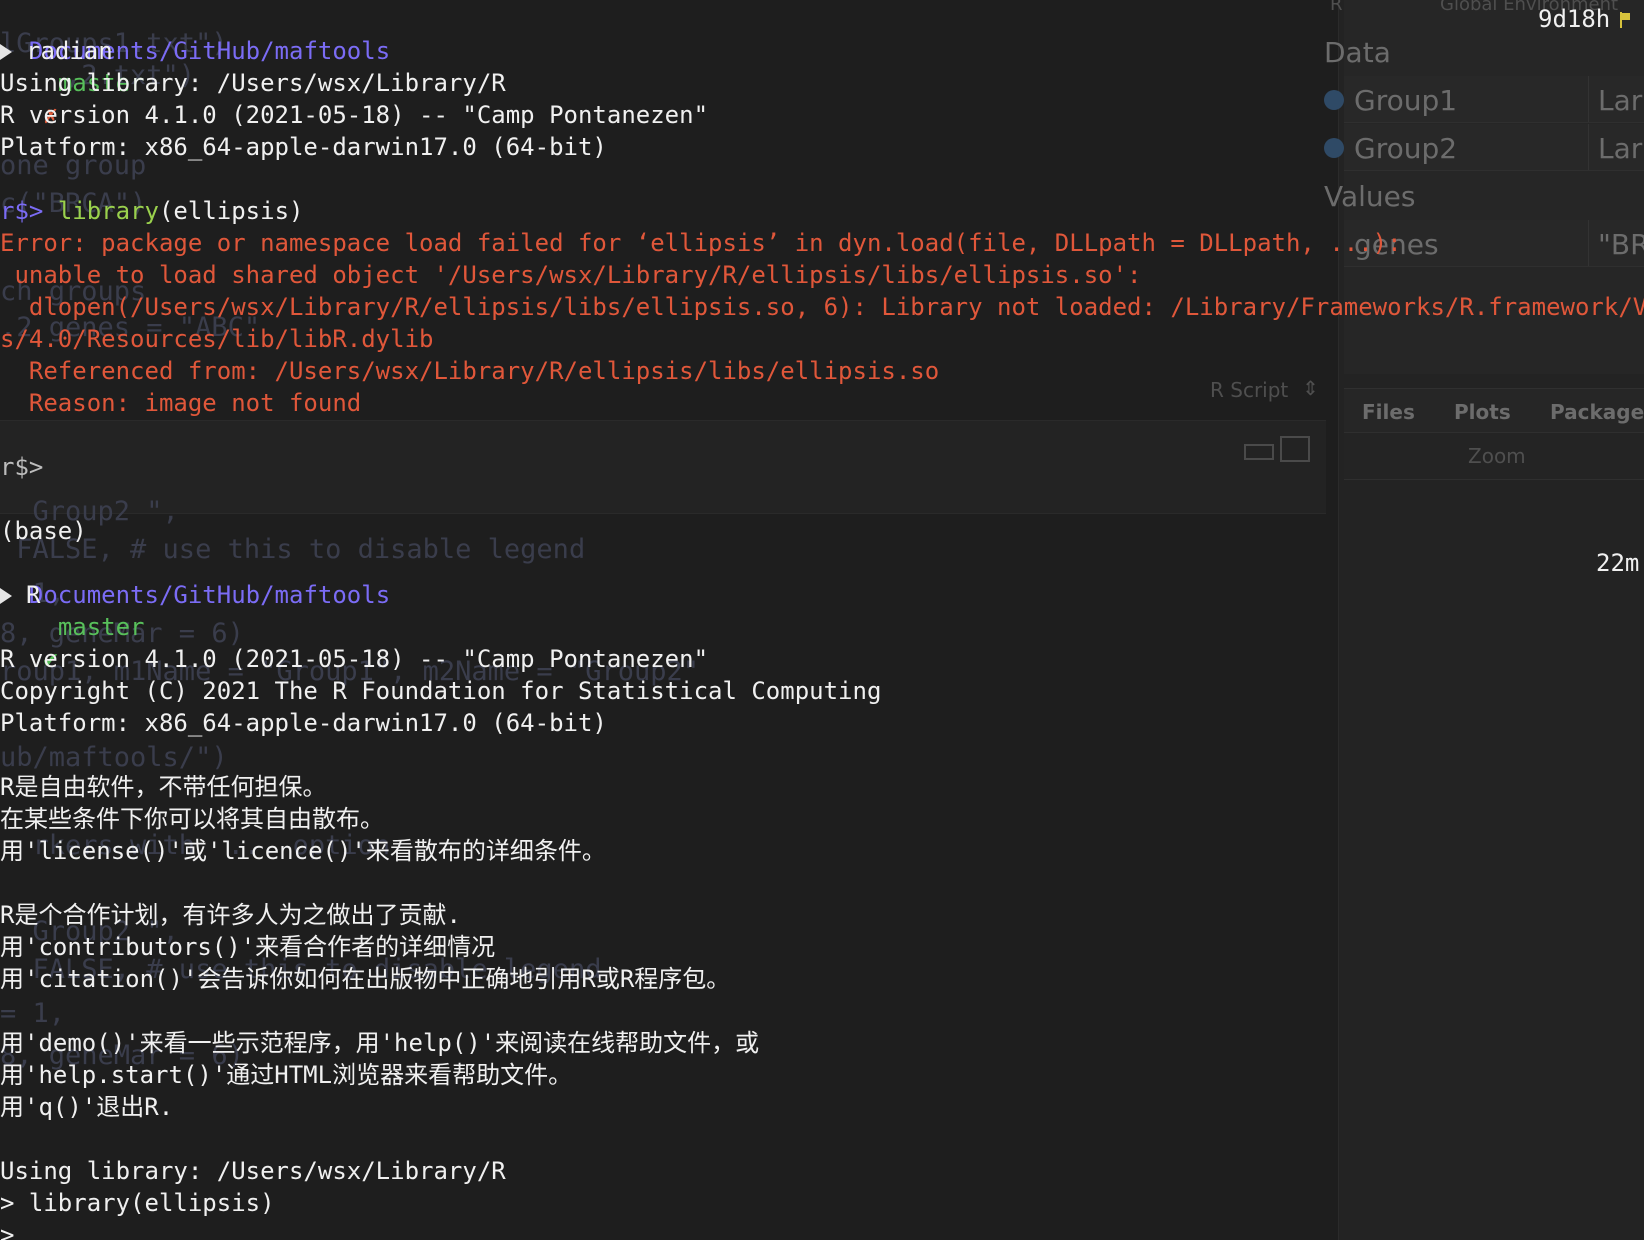  What do you see at coordinates (1249, 390) in the screenshot?
I see `script-type-selector: R Script` at bounding box center [1249, 390].